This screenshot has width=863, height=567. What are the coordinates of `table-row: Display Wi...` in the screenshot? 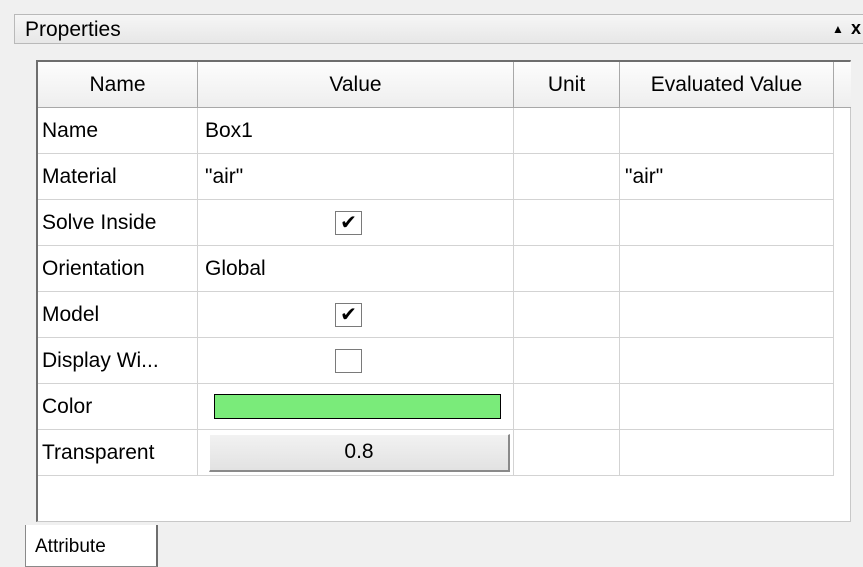 It's located at (436, 361).